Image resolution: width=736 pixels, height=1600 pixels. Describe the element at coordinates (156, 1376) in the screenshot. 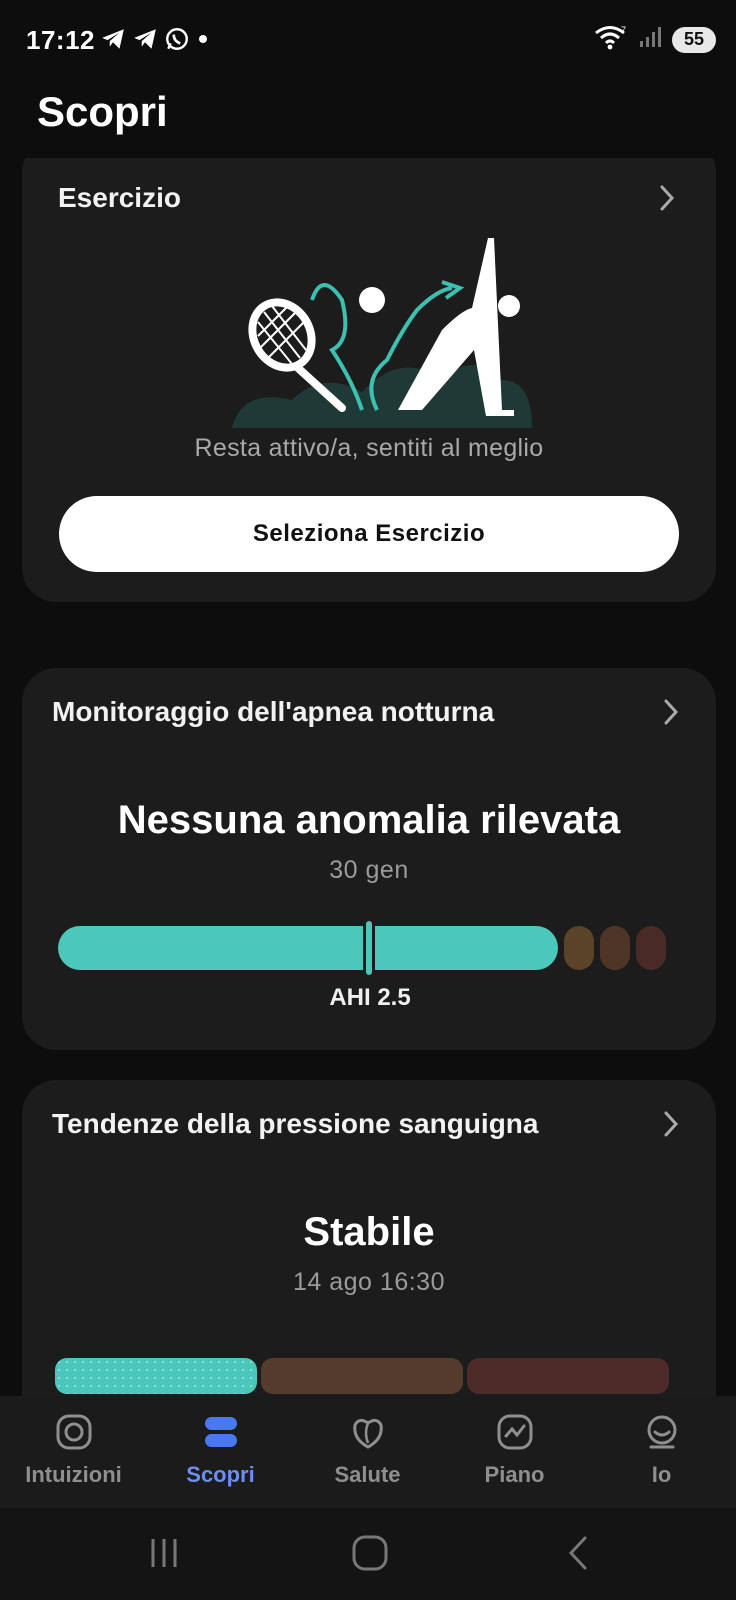

I see `bp-stable-segment` at that location.